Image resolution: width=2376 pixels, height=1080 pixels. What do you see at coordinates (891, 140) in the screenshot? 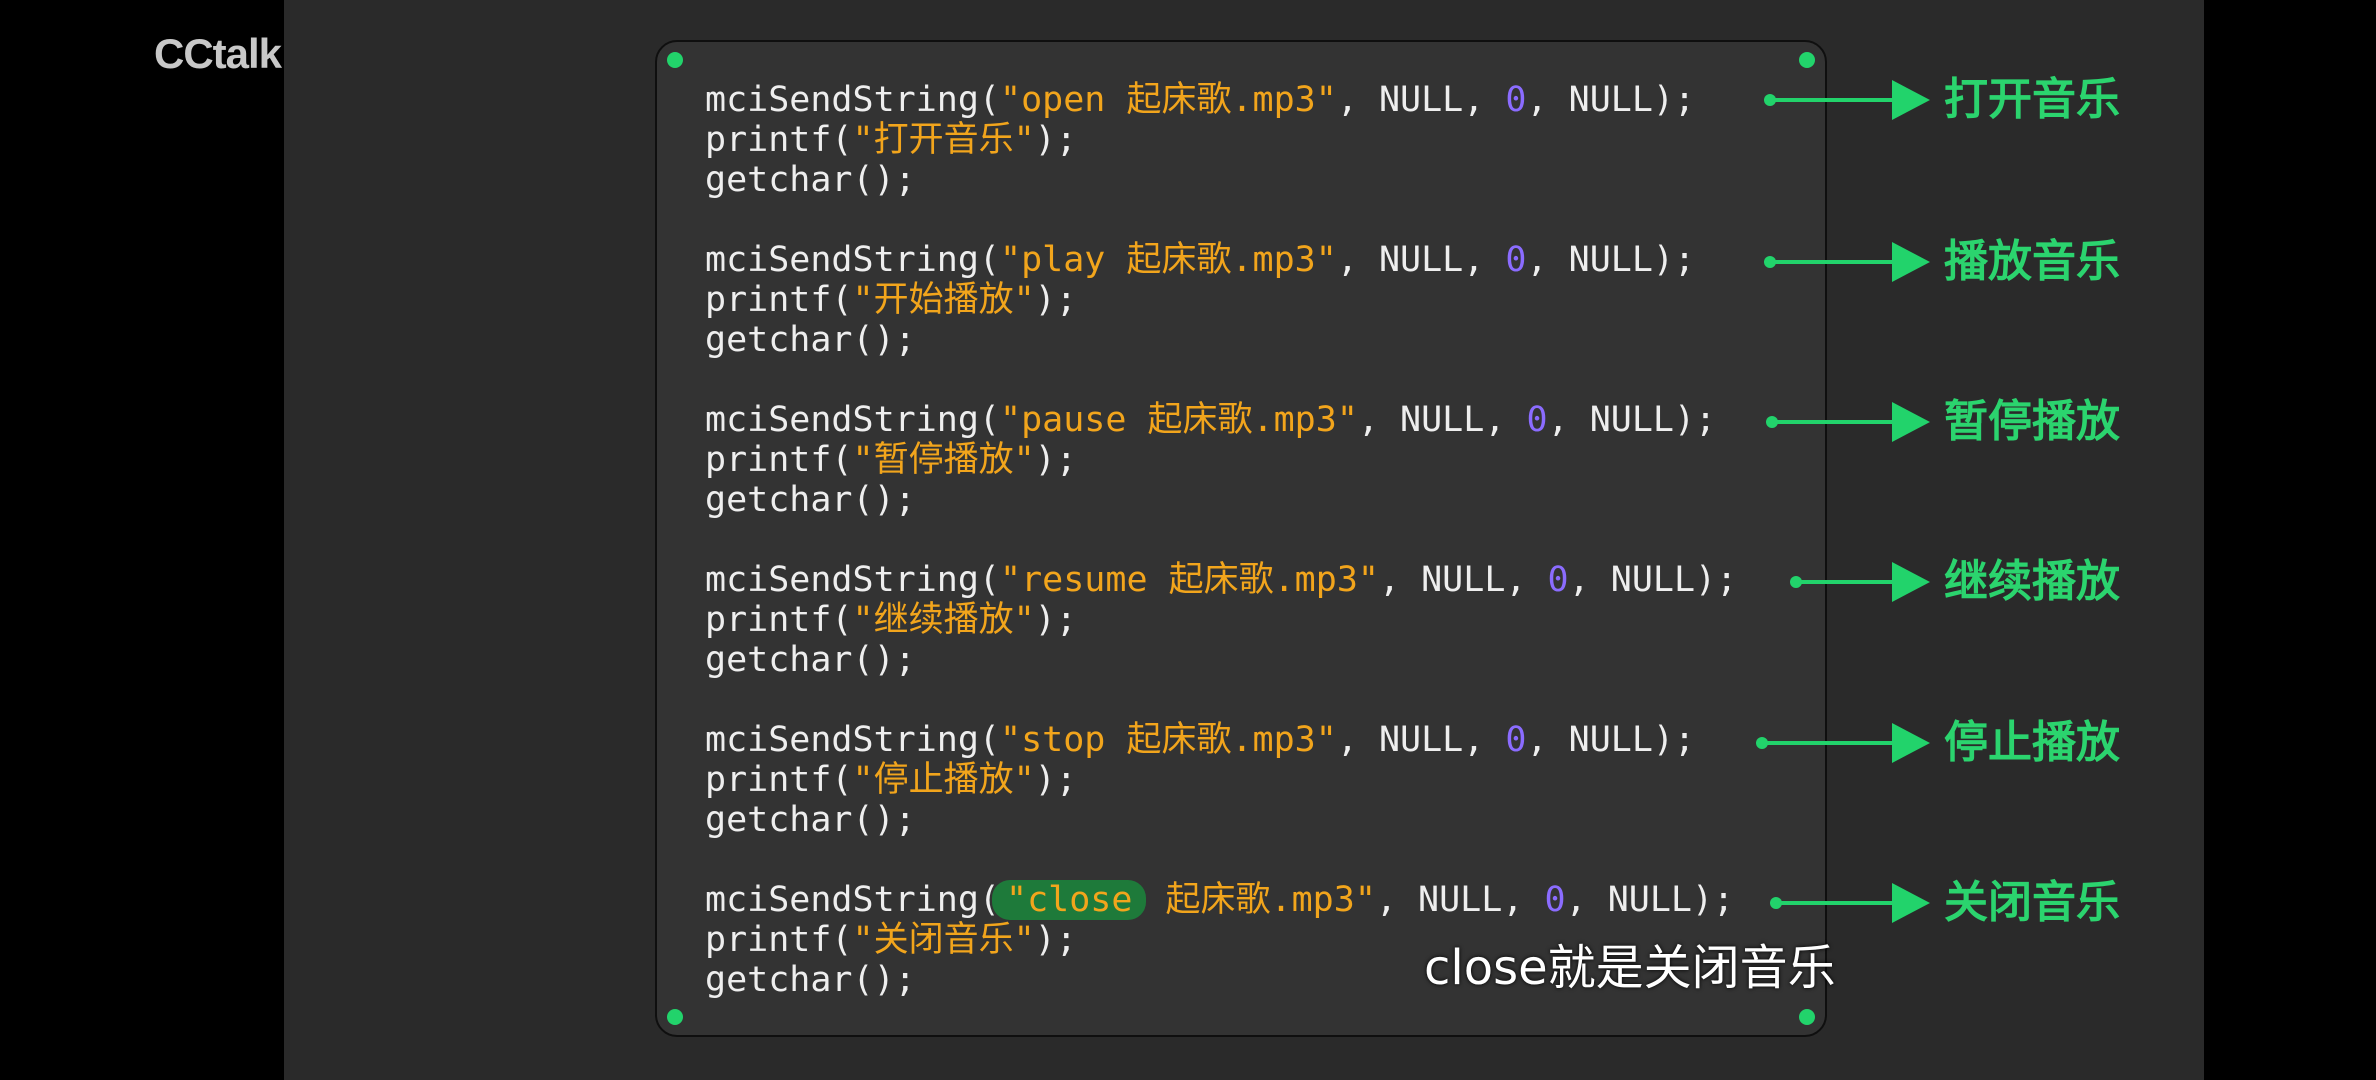
I see `printf-line: printf("打开音乐");` at bounding box center [891, 140].